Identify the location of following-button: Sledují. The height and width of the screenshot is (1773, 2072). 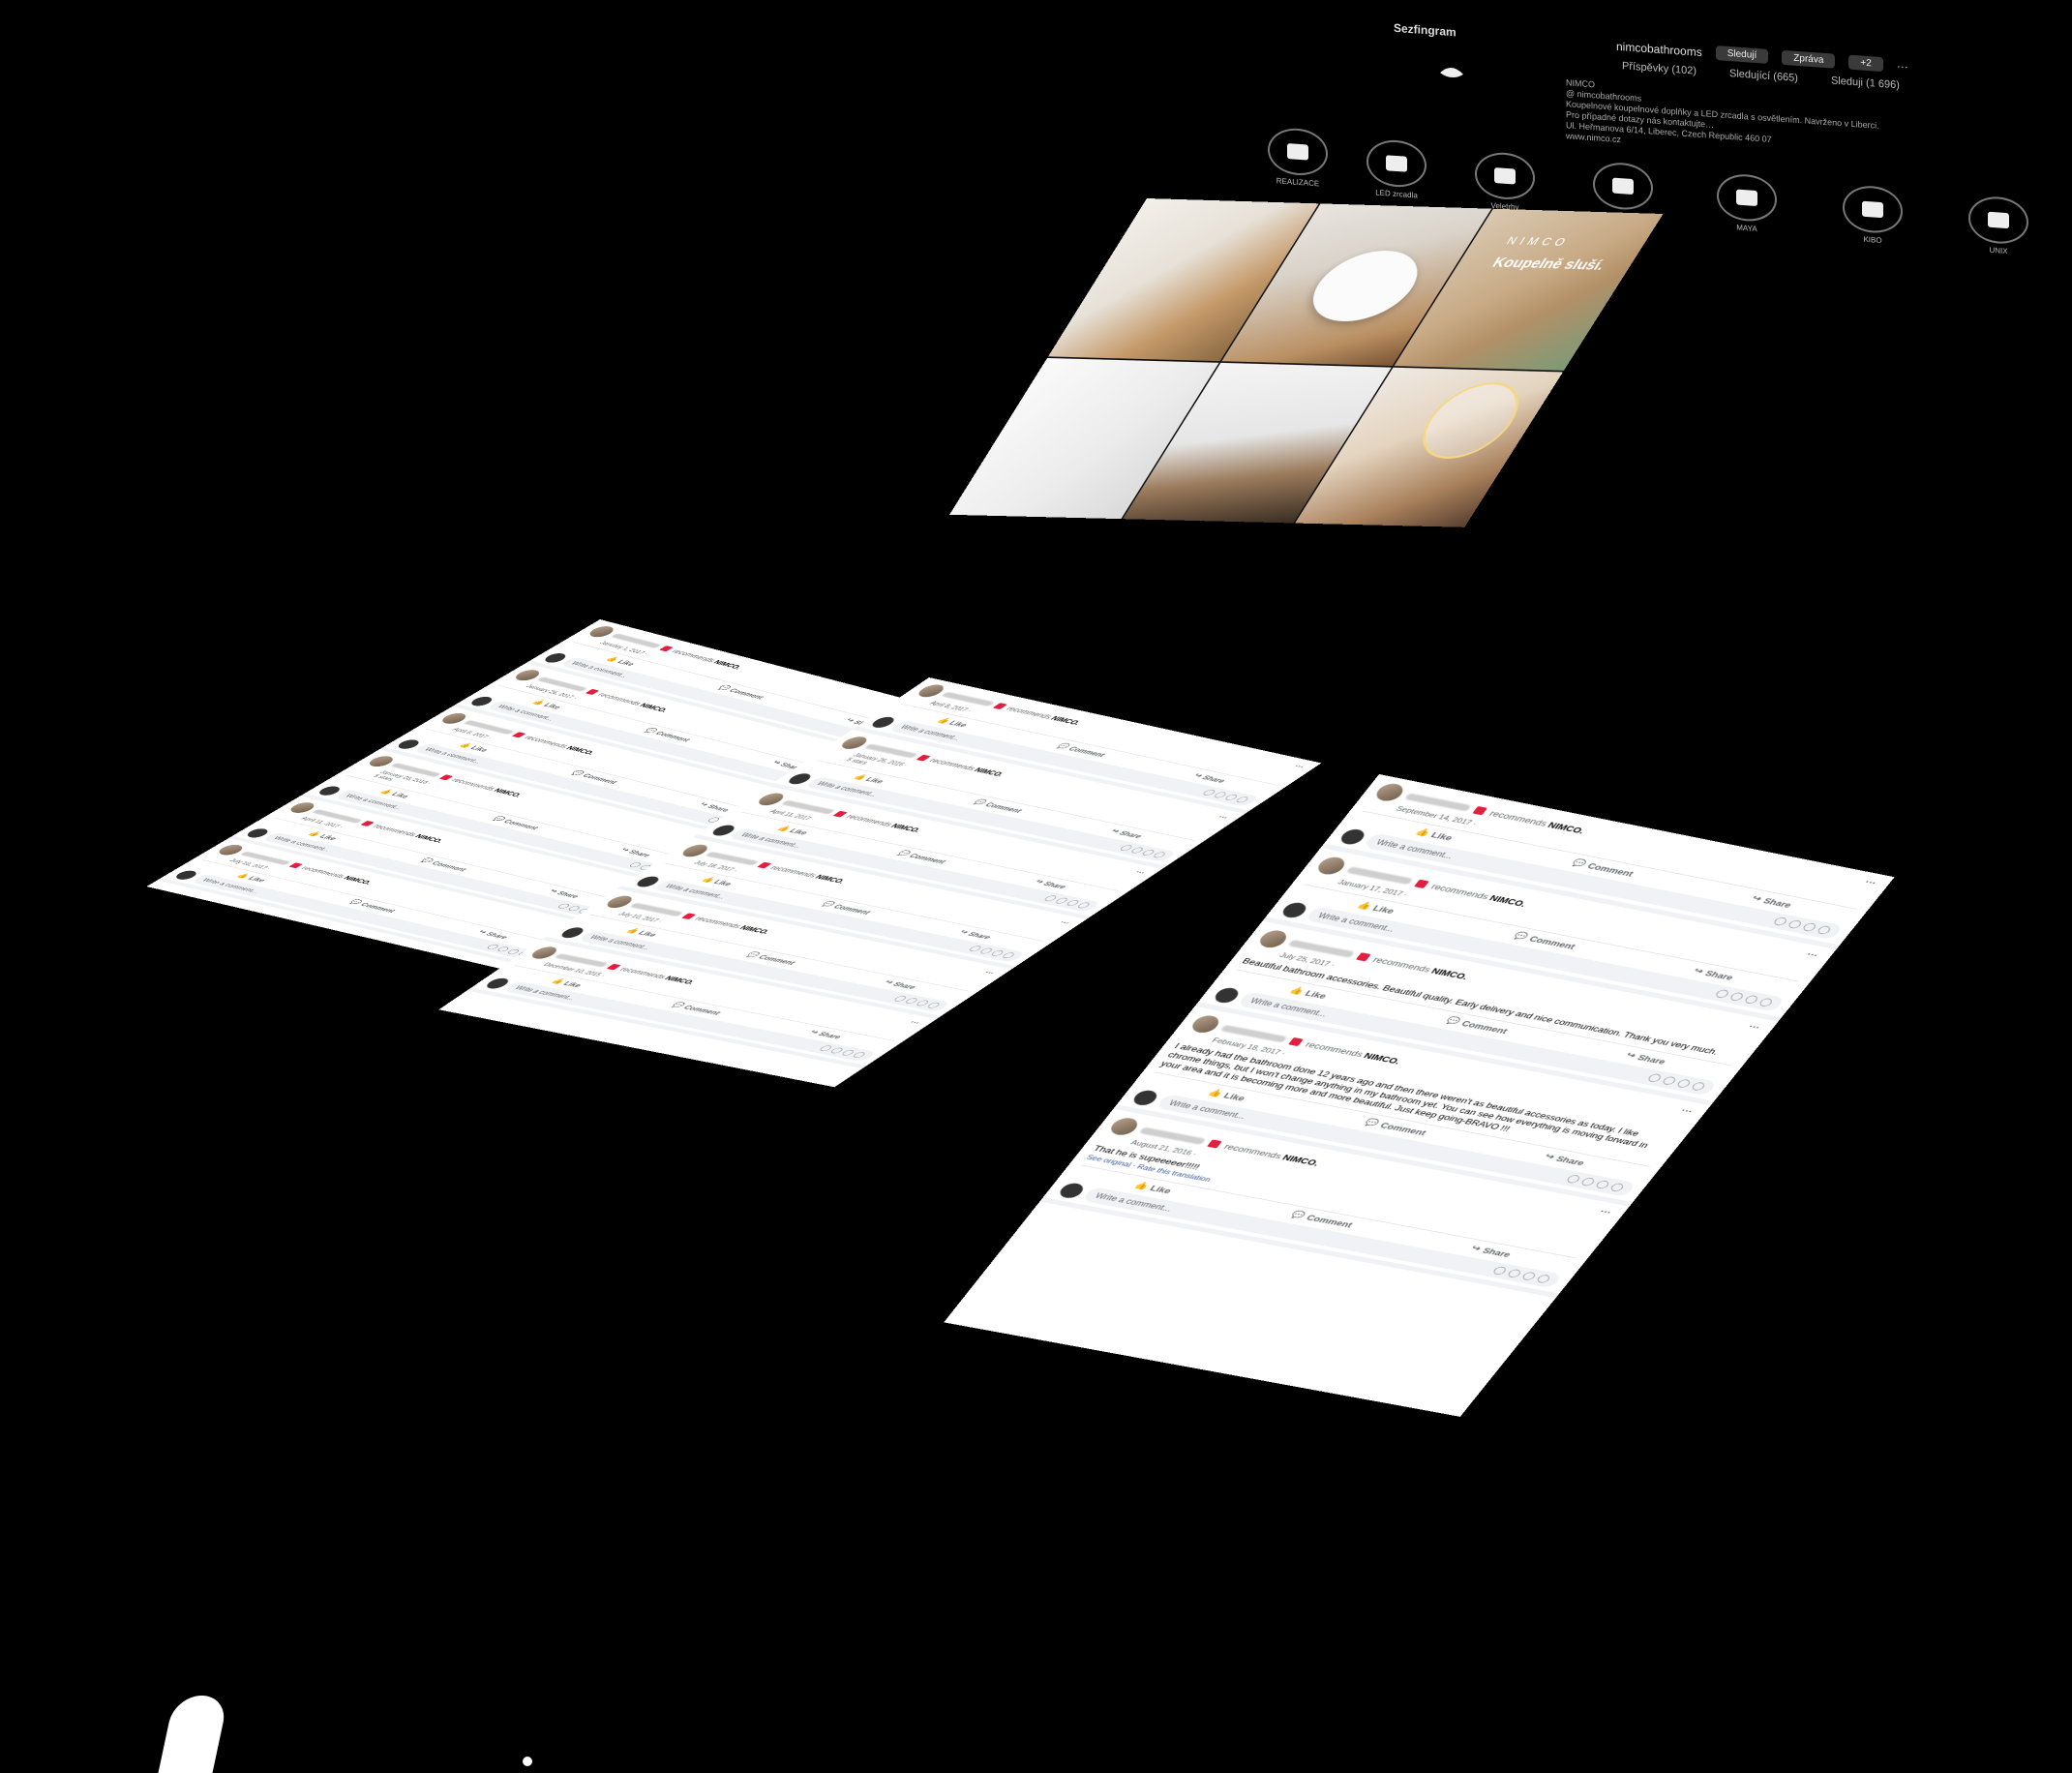
(1742, 54).